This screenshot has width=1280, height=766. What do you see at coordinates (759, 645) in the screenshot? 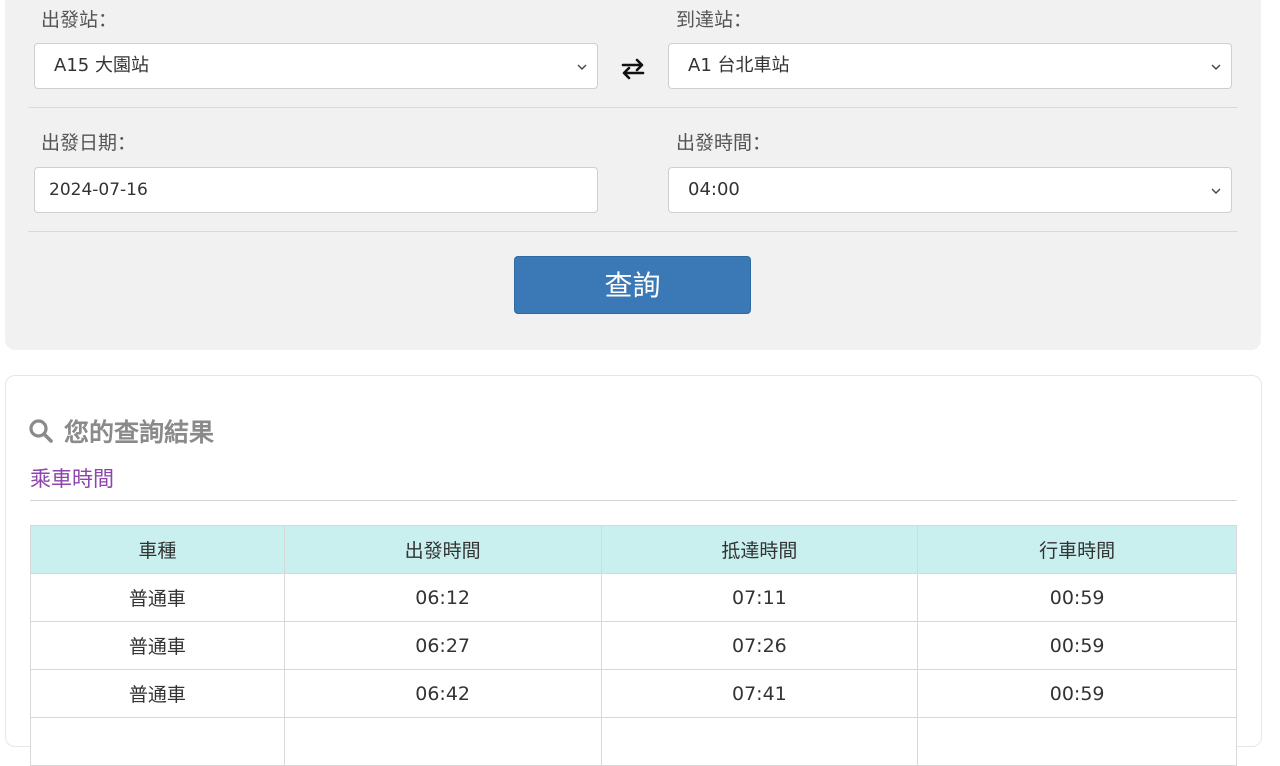
I see `arrival-time-cell: 07:26` at bounding box center [759, 645].